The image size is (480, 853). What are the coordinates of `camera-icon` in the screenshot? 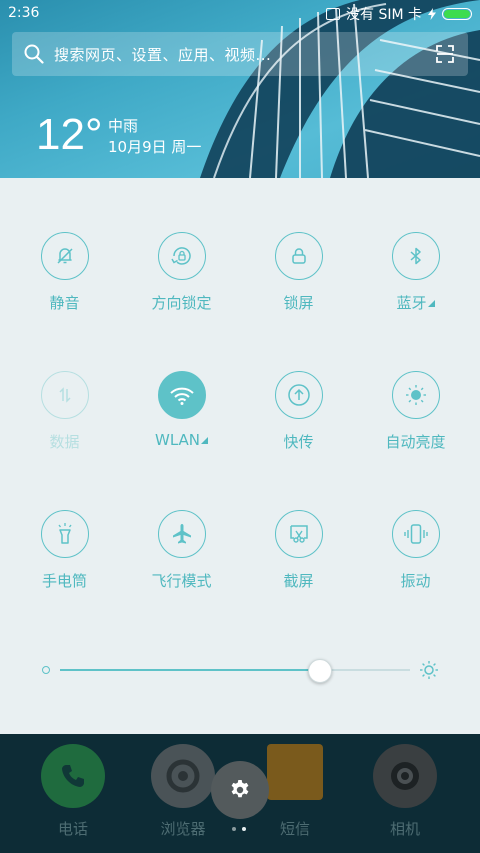 It's located at (405, 776).